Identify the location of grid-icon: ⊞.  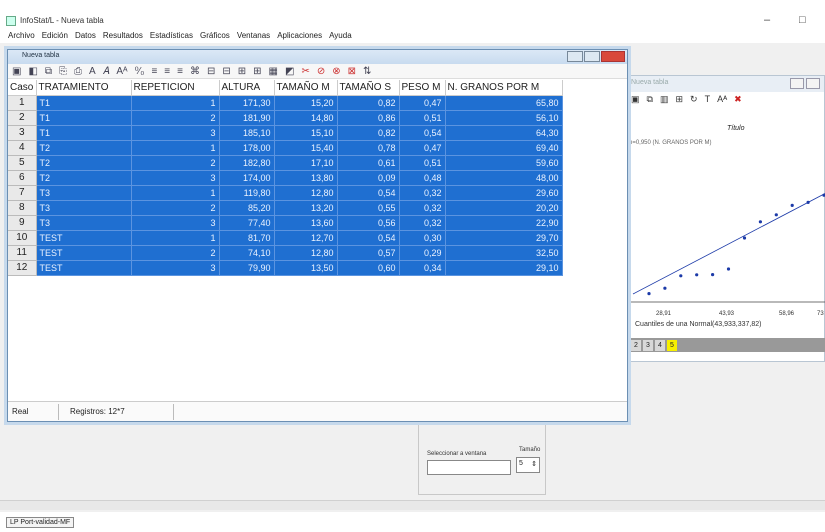
(679, 99).